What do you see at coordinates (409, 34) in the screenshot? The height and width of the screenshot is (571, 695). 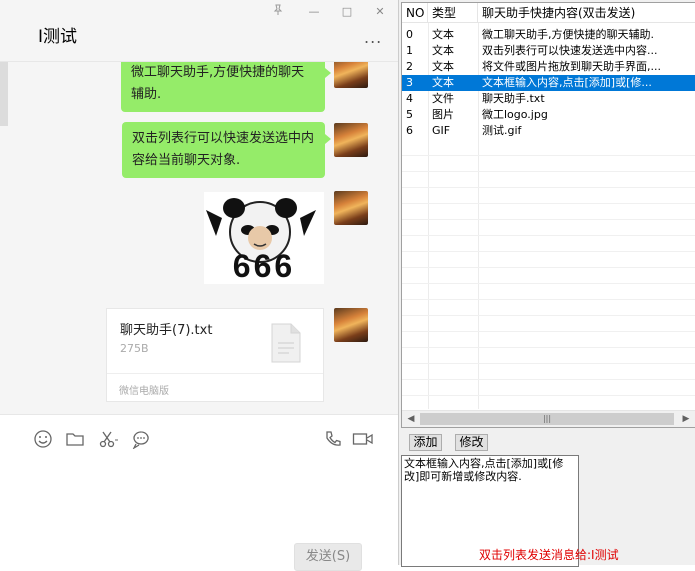 I see `row-no: 0` at bounding box center [409, 34].